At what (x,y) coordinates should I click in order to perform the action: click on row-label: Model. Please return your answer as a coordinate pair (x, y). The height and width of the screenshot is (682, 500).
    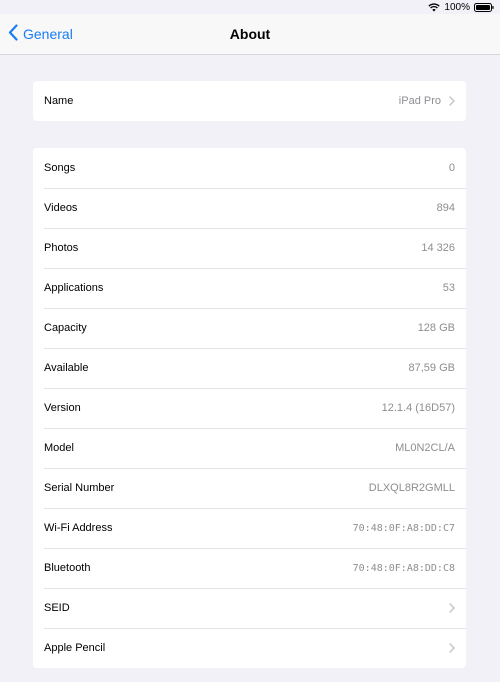
    Looking at the image, I should click on (59, 448).